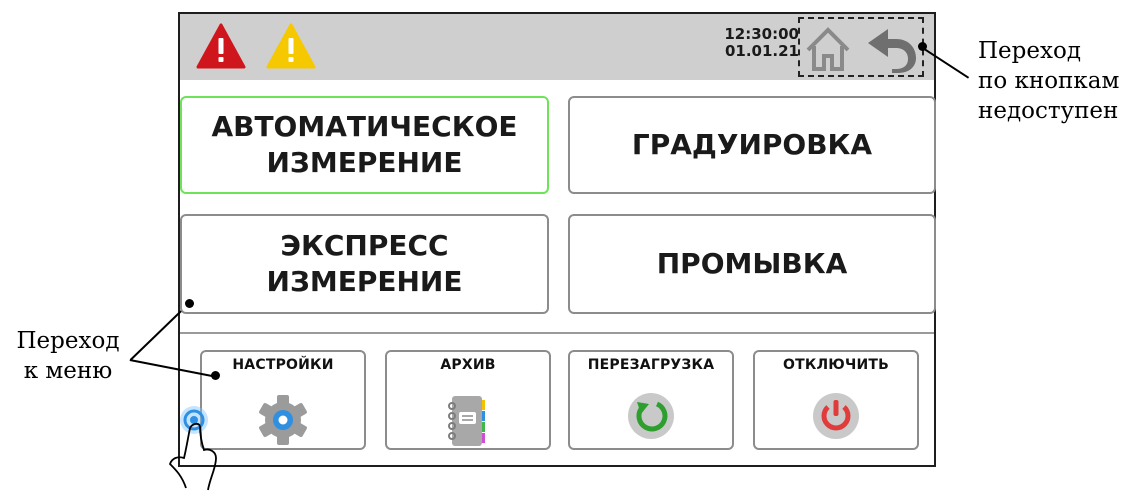 The image size is (1137, 497). What do you see at coordinates (892, 49) in the screenshot?
I see `back-arrow-icon` at bounding box center [892, 49].